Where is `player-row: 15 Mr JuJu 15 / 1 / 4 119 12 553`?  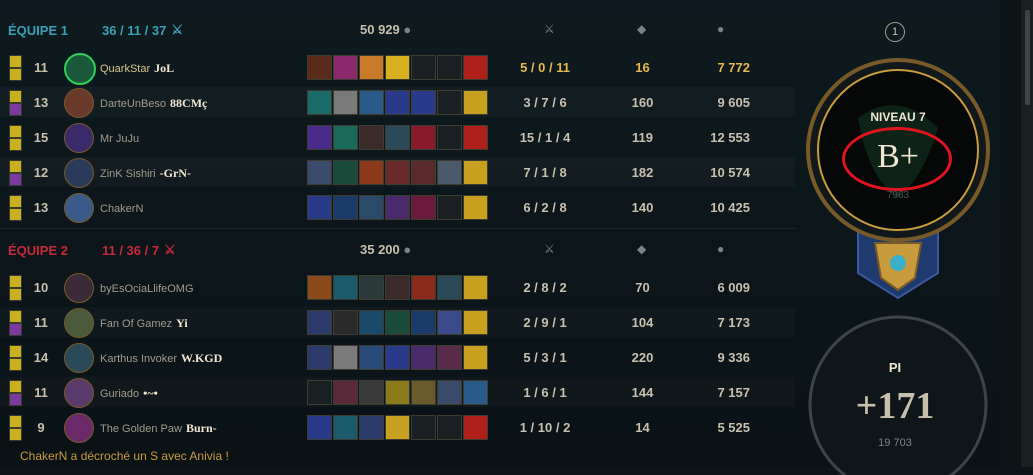 player-row: 15 Mr JuJu 15 / 1 / 4 119 12 553 is located at coordinates (397, 137).